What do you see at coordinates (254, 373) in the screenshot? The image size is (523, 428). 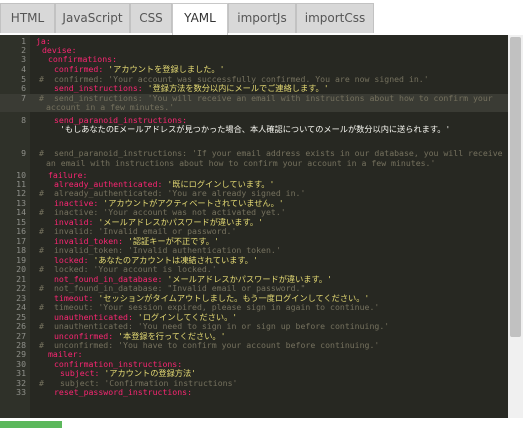 I see `code-line: 31 subject: 'アカウントの登録方法'` at bounding box center [254, 373].